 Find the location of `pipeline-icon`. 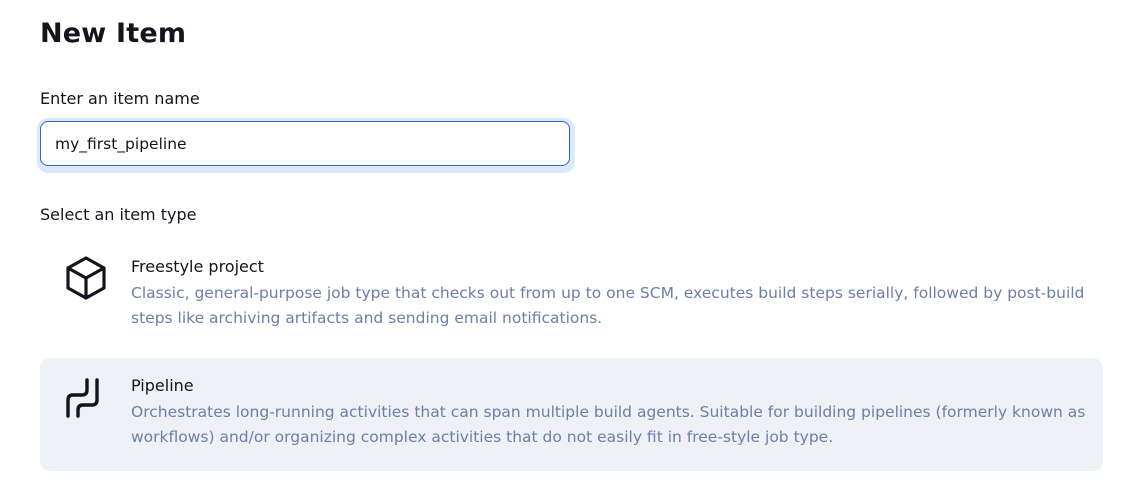

pipeline-icon is located at coordinates (82, 398).